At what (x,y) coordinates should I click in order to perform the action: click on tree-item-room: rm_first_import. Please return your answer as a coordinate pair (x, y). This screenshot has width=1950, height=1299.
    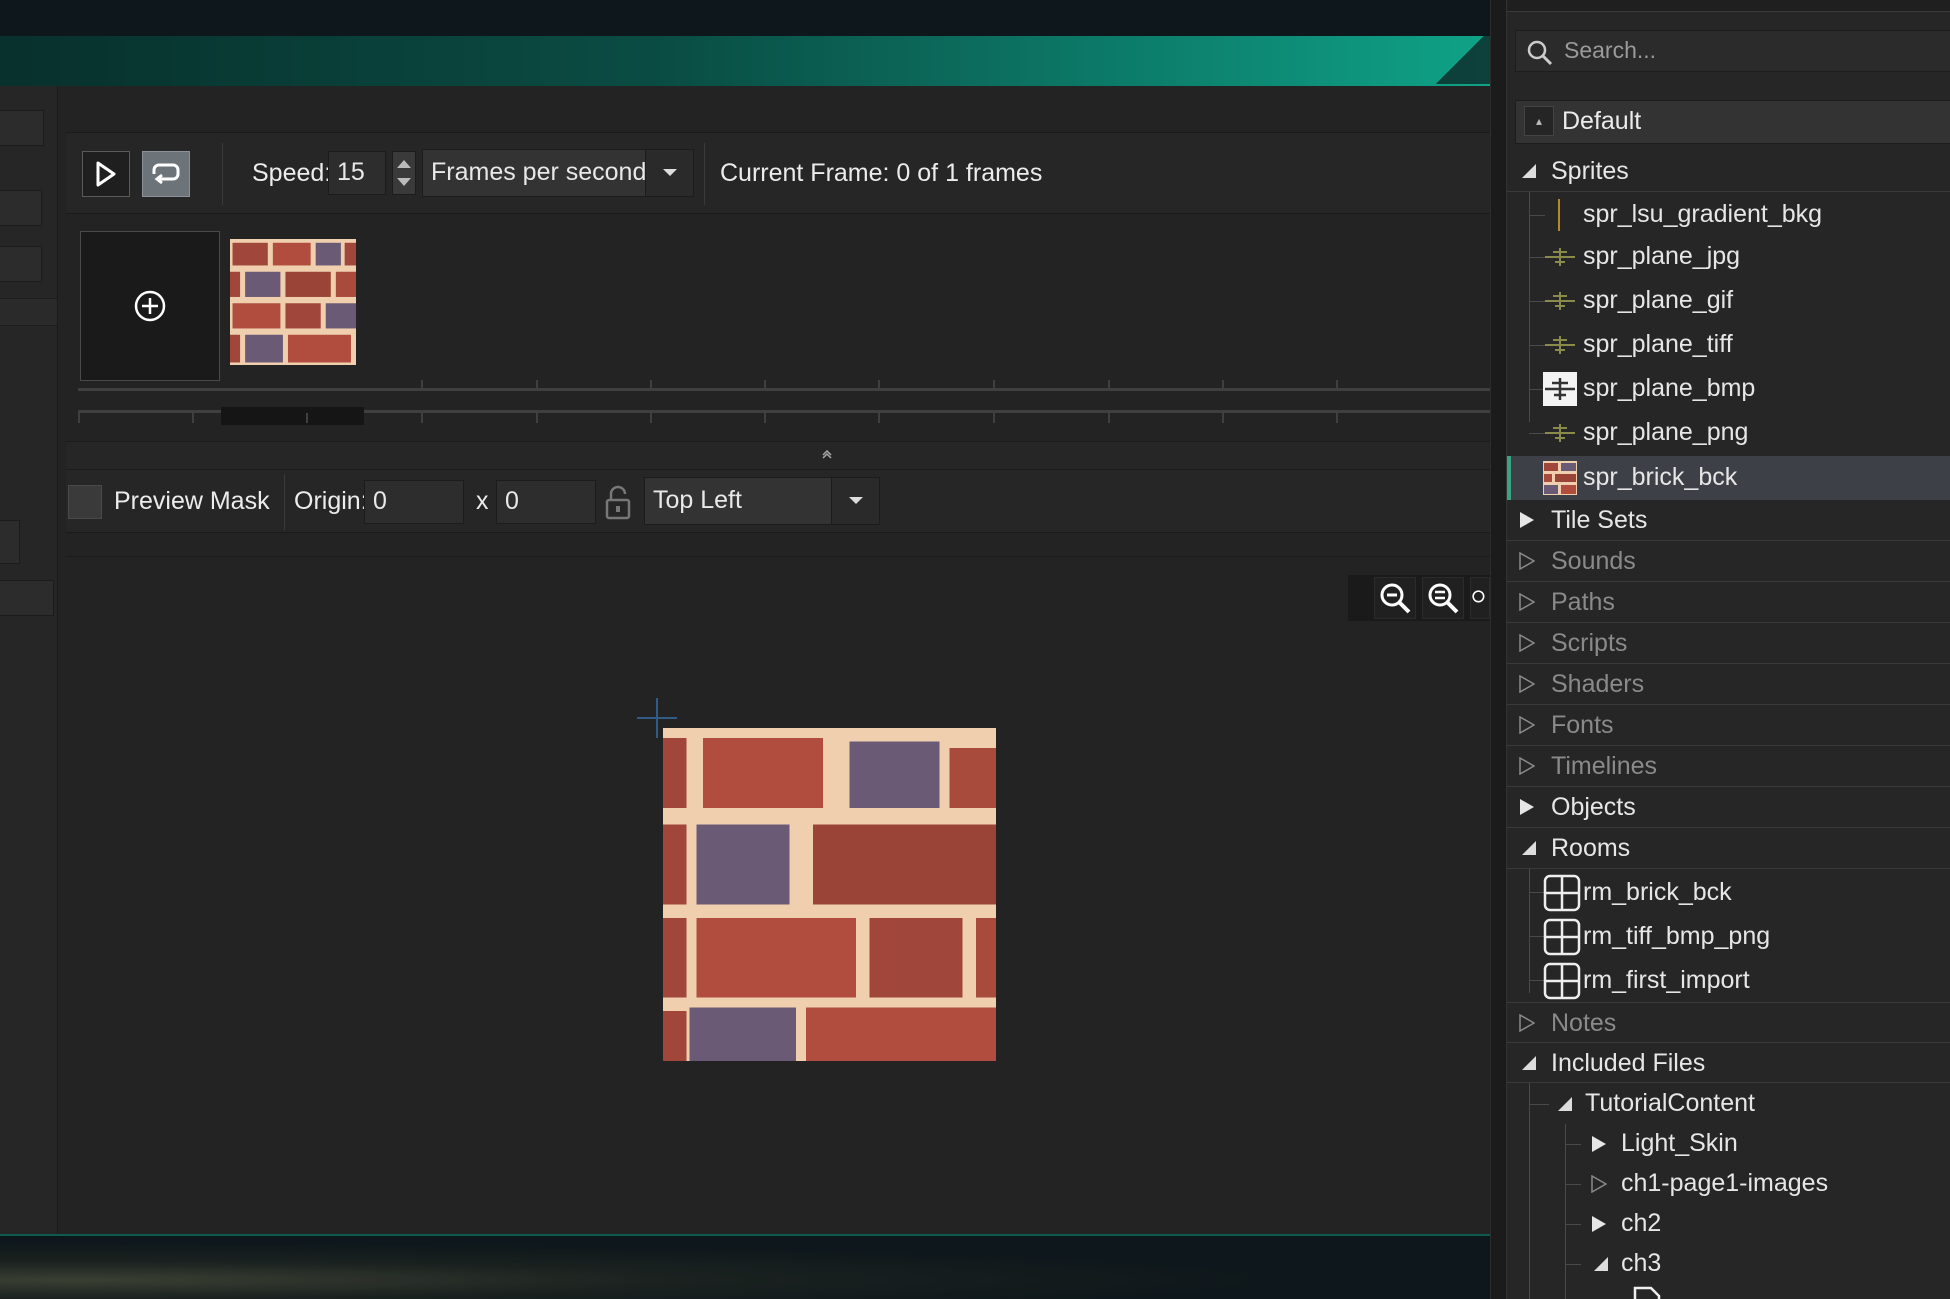
    Looking at the image, I should click on (1728, 980).